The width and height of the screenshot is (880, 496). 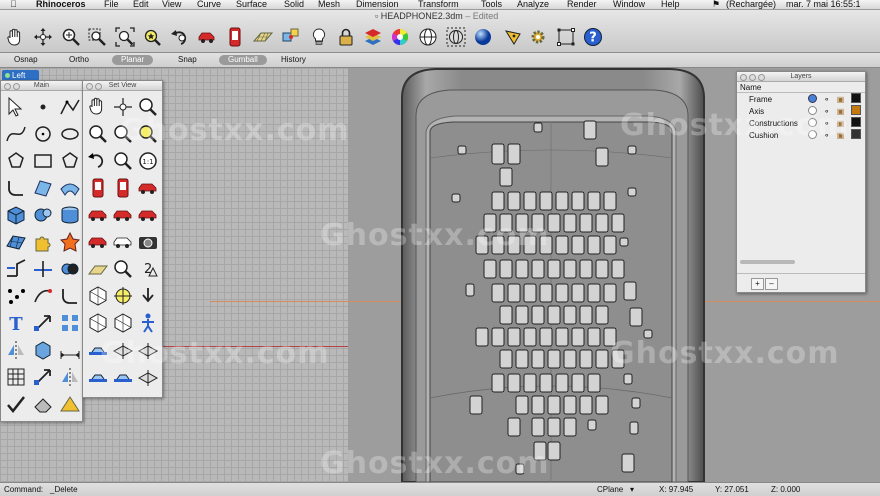 What do you see at coordinates (43, 269) in the screenshot?
I see `split-icon` at bounding box center [43, 269].